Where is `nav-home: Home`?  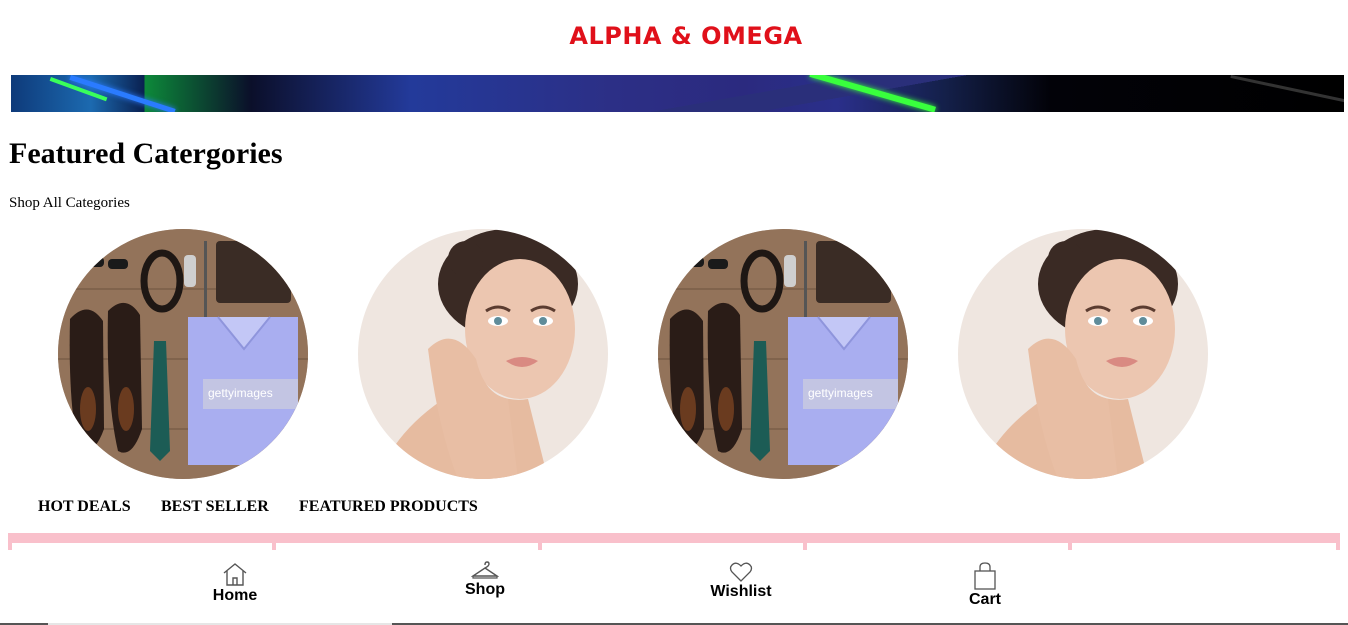 nav-home: Home is located at coordinates (235, 583).